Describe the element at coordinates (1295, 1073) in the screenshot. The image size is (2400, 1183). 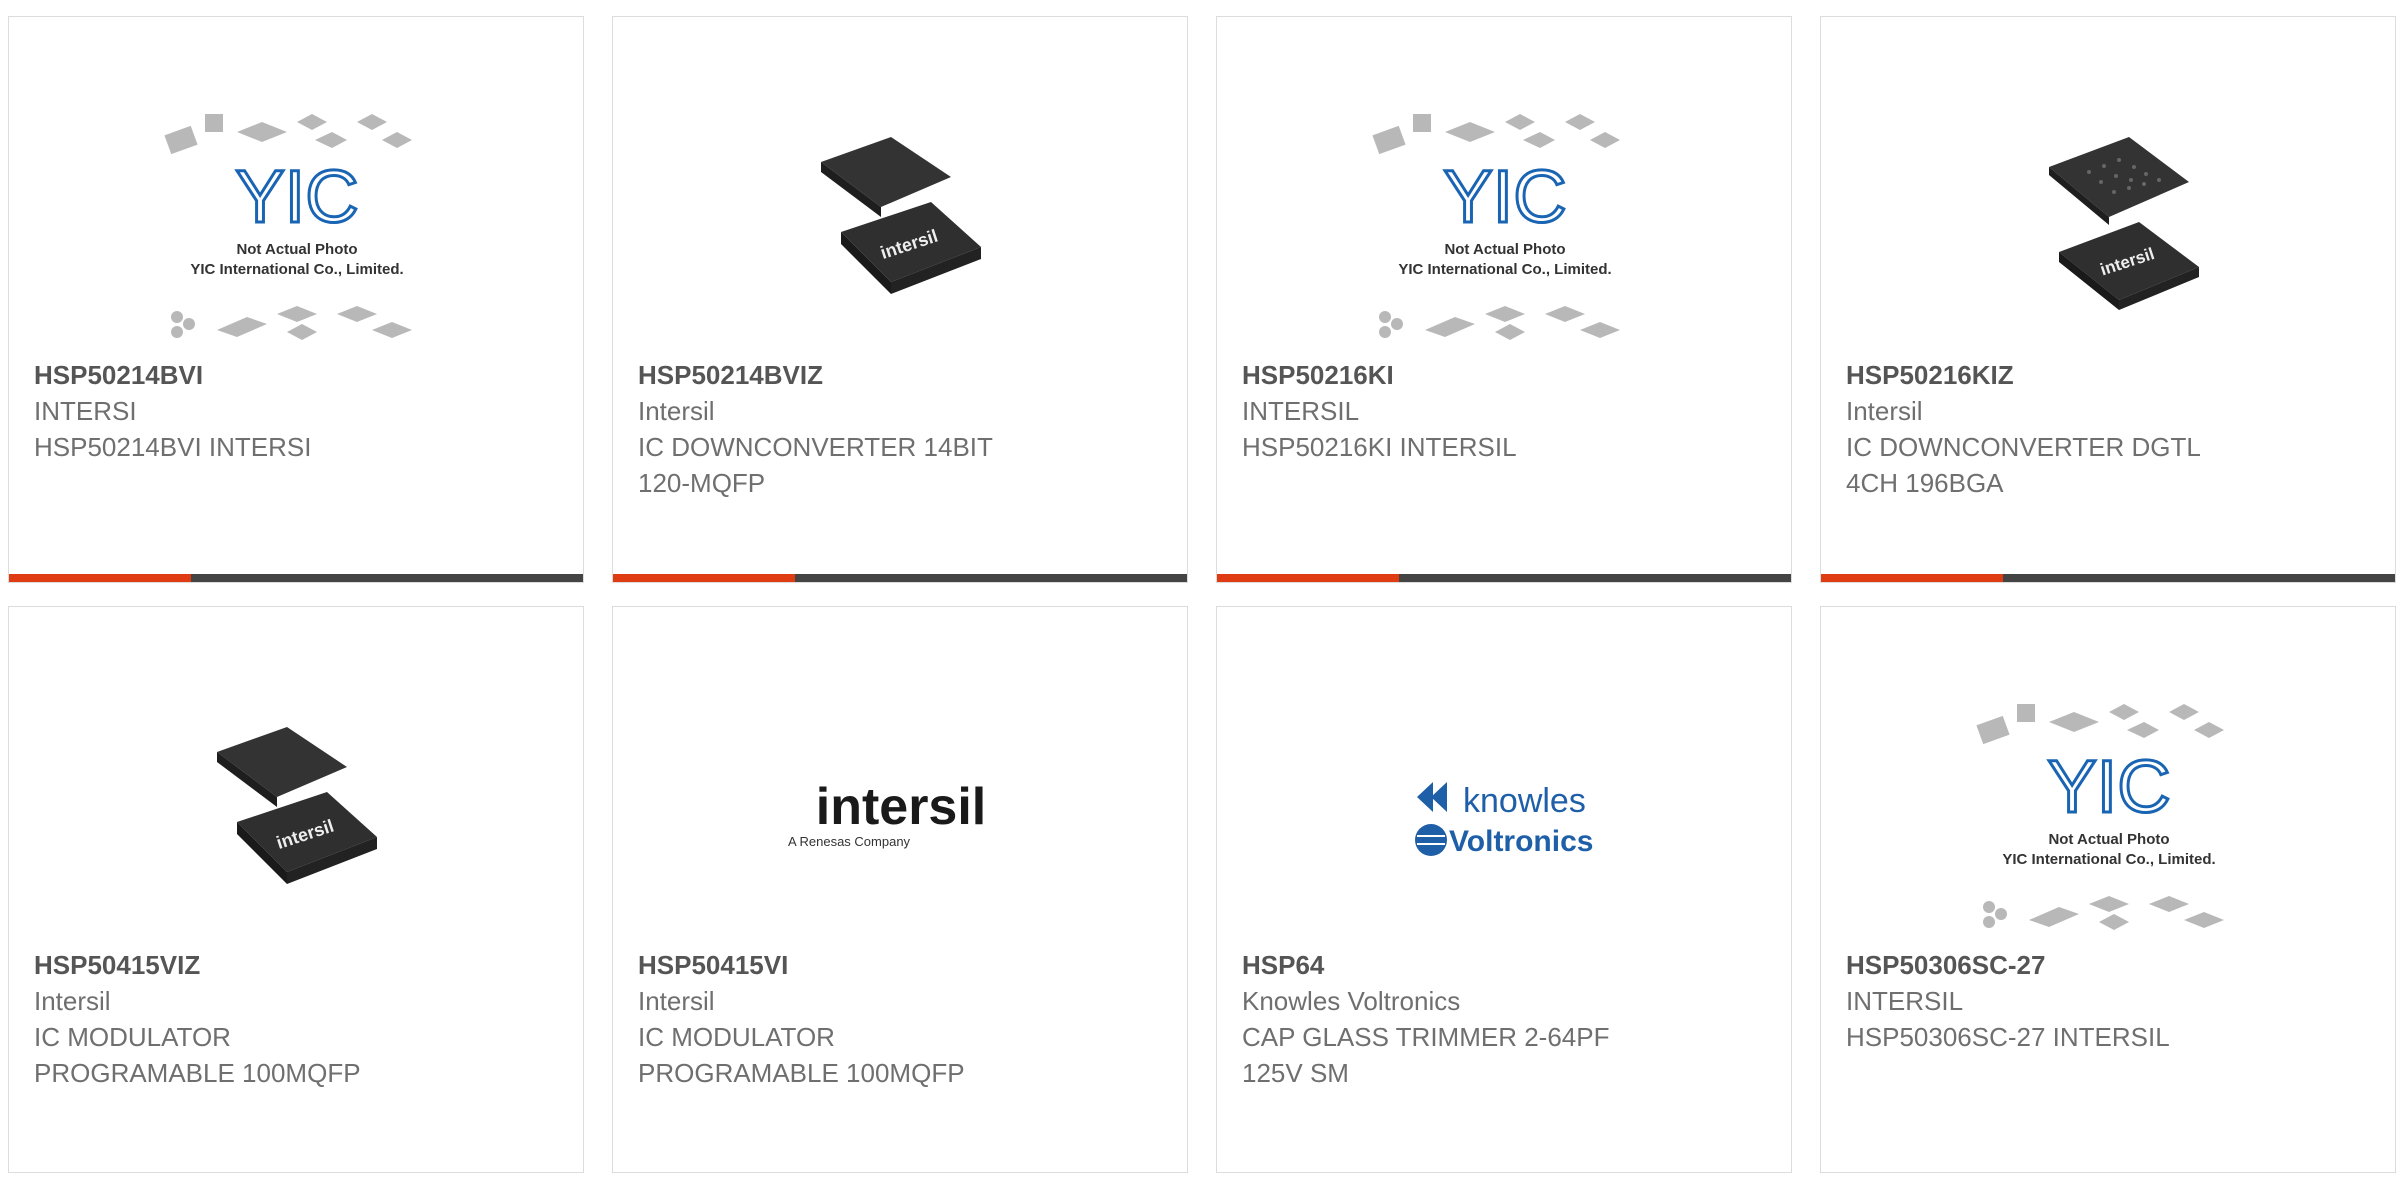
I see `description-line: 125V SM` at that location.